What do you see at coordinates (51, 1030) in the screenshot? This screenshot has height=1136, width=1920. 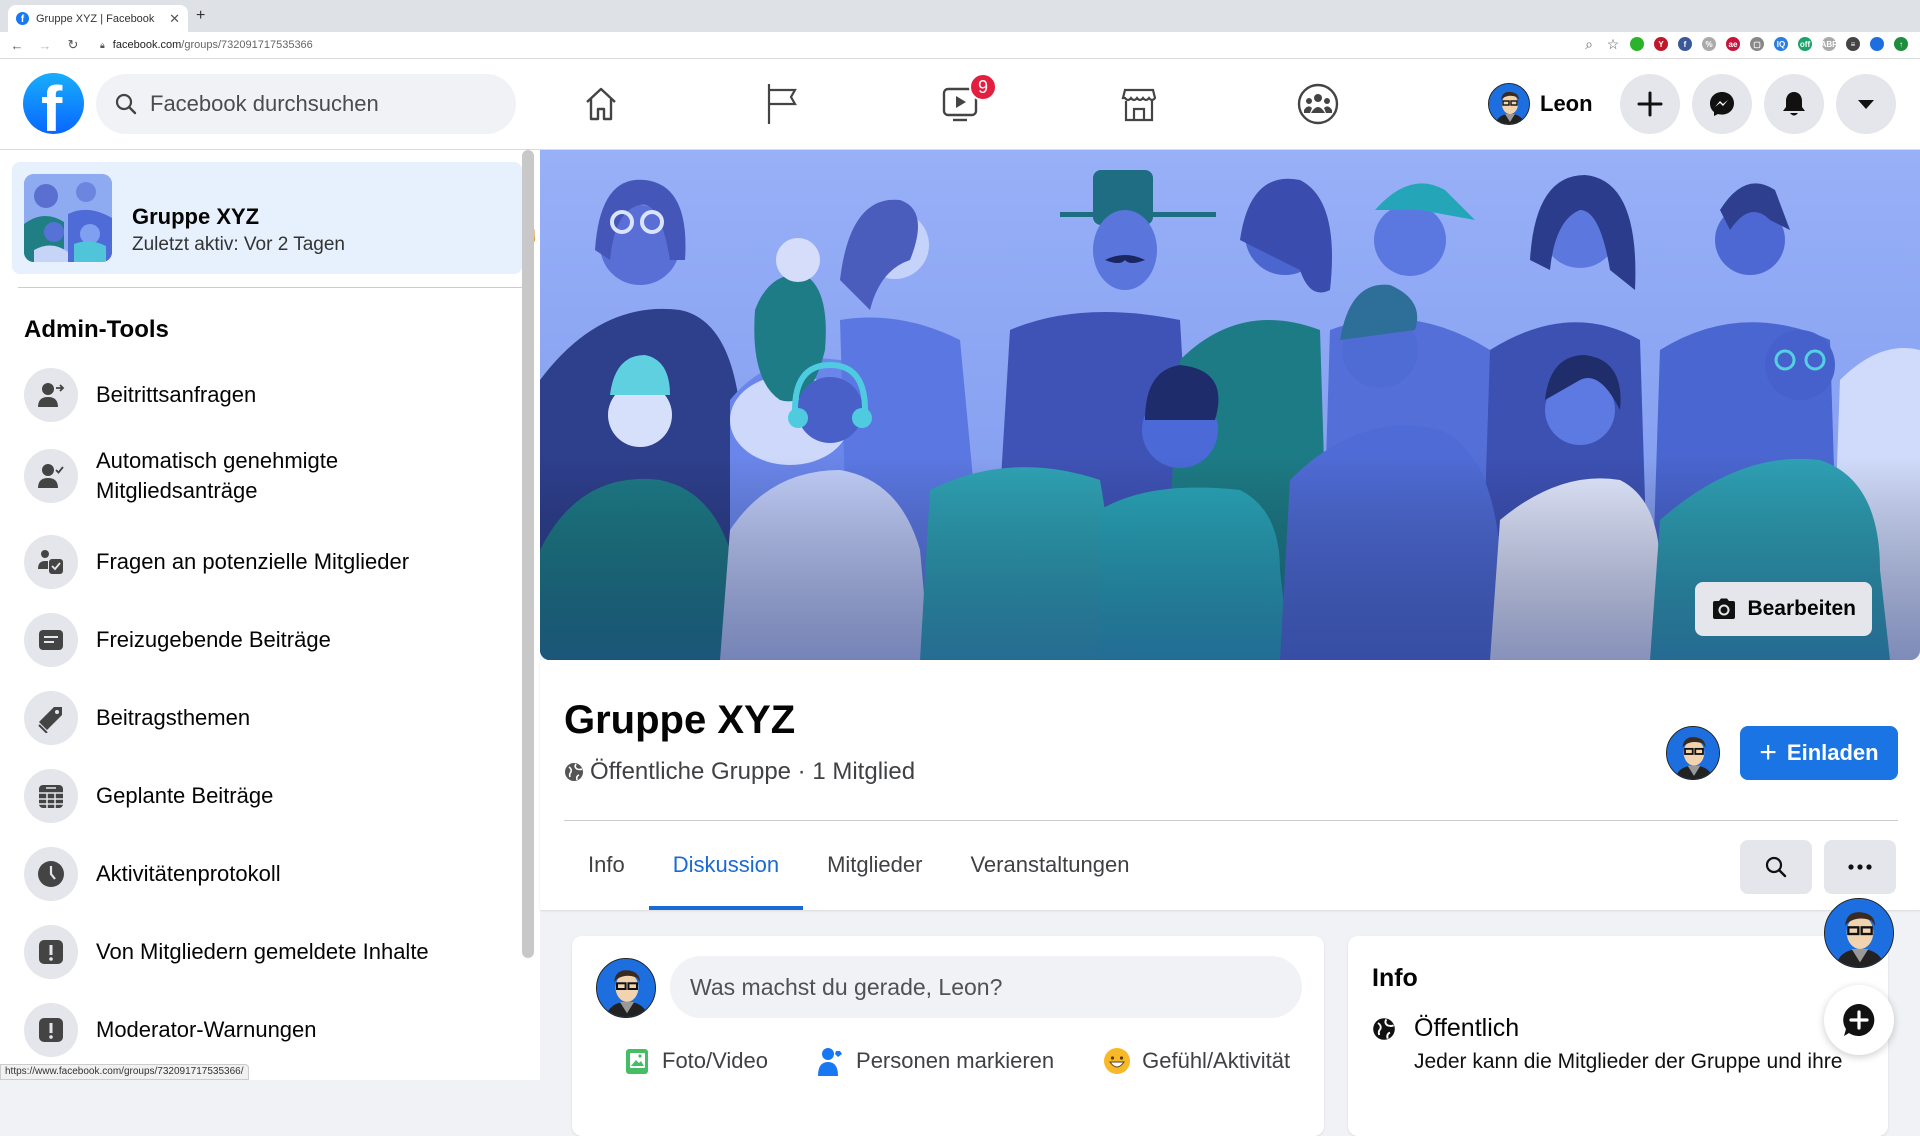 I see `moderator-alerts-icon` at bounding box center [51, 1030].